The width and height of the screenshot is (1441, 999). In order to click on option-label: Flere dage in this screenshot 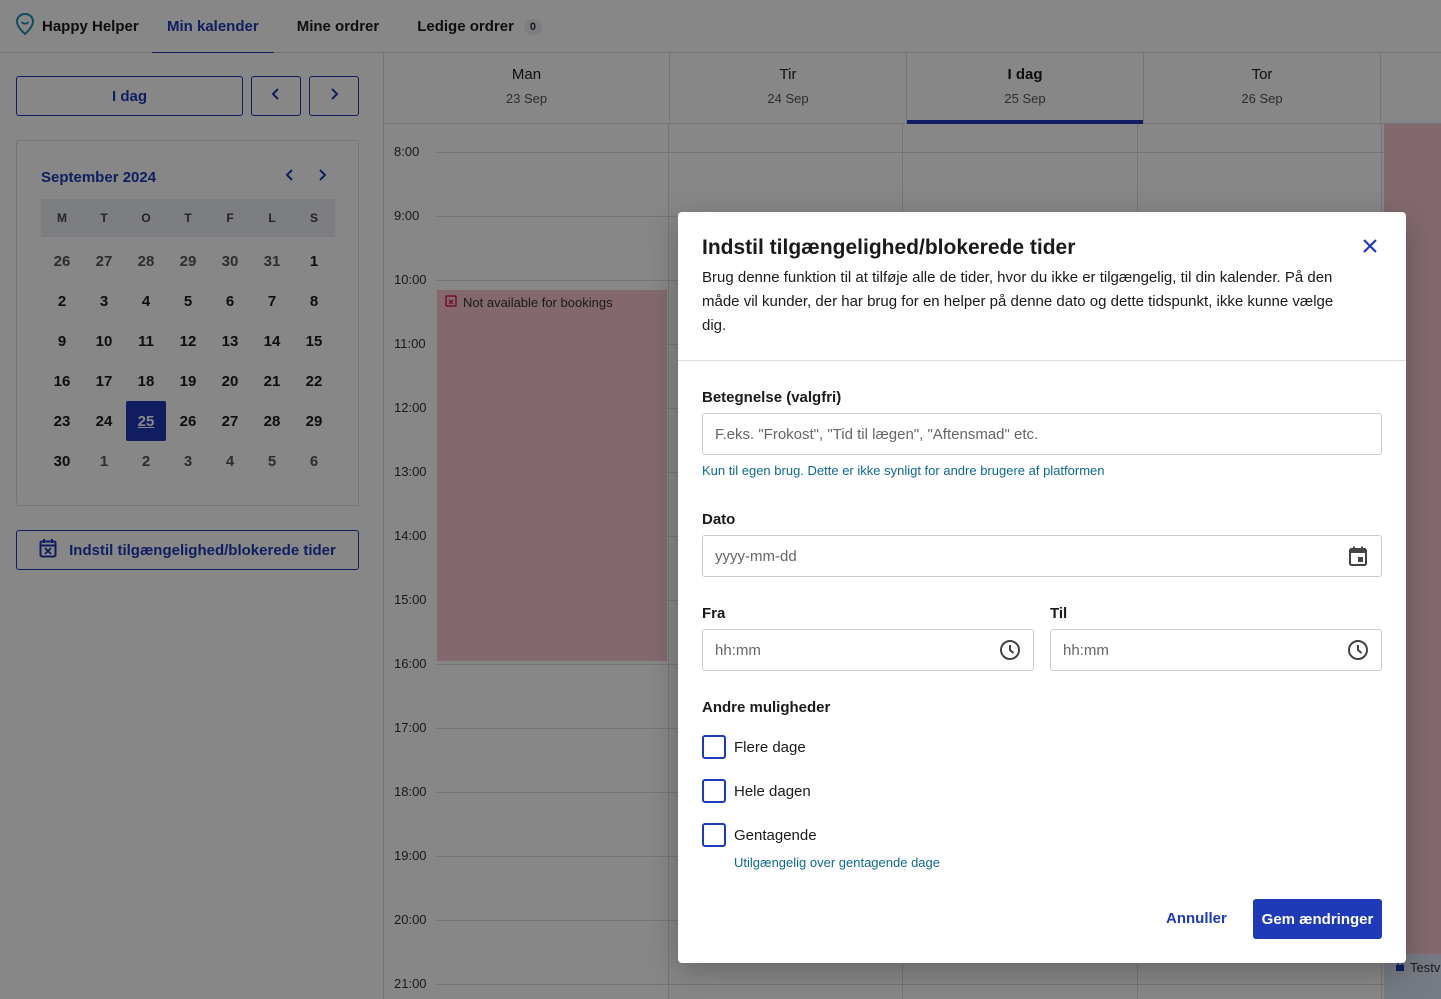, I will do `click(770, 747)`.